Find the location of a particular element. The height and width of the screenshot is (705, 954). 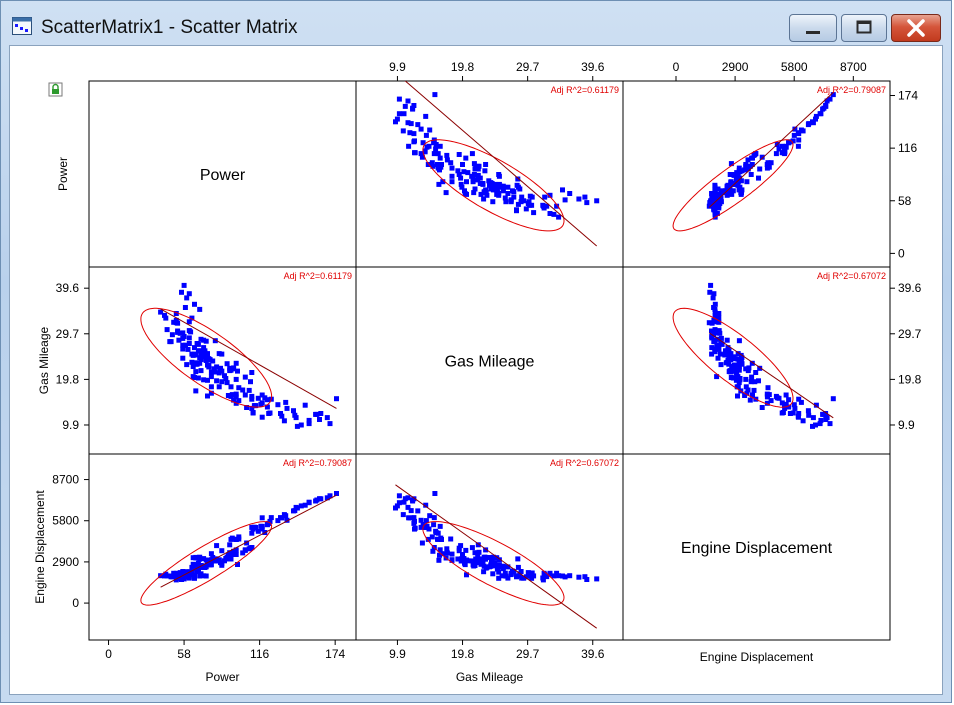

close-button is located at coordinates (916, 28).